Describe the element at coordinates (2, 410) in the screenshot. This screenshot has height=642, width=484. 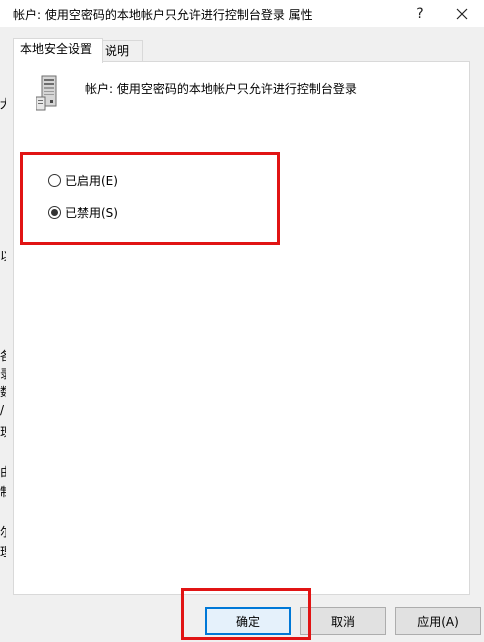
I see `bg-fragment: /` at that location.